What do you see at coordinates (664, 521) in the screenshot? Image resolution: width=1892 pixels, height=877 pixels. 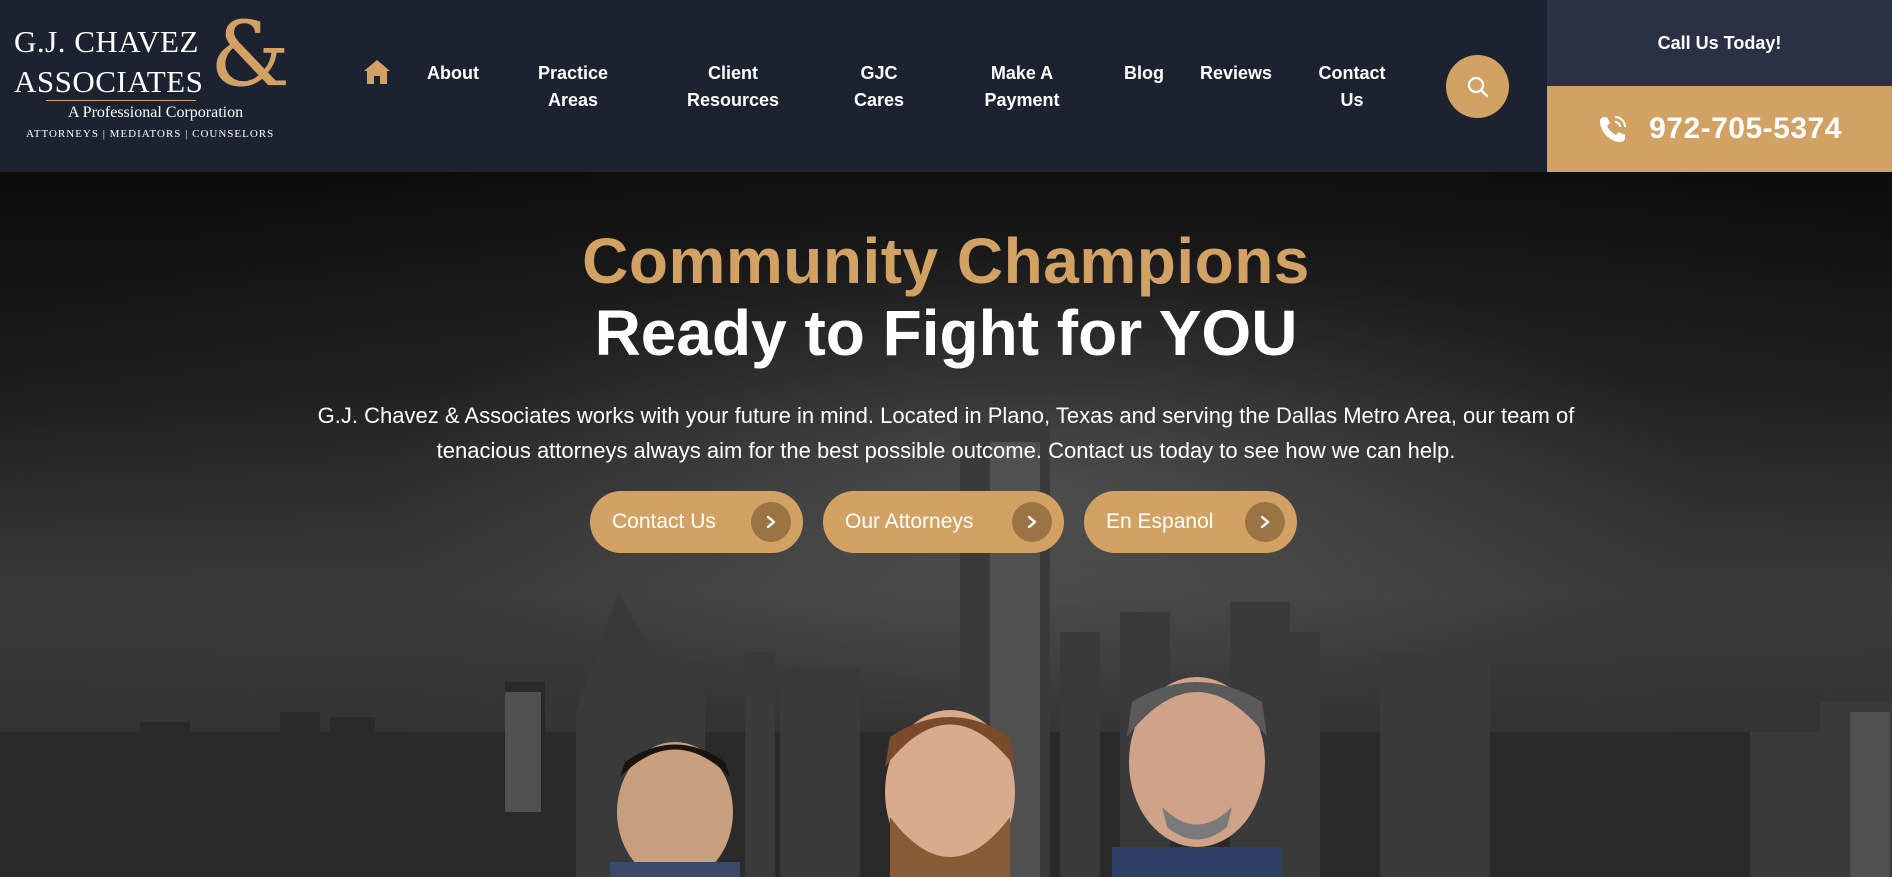 I see `contact-us-button-label: Contact Us` at bounding box center [664, 521].